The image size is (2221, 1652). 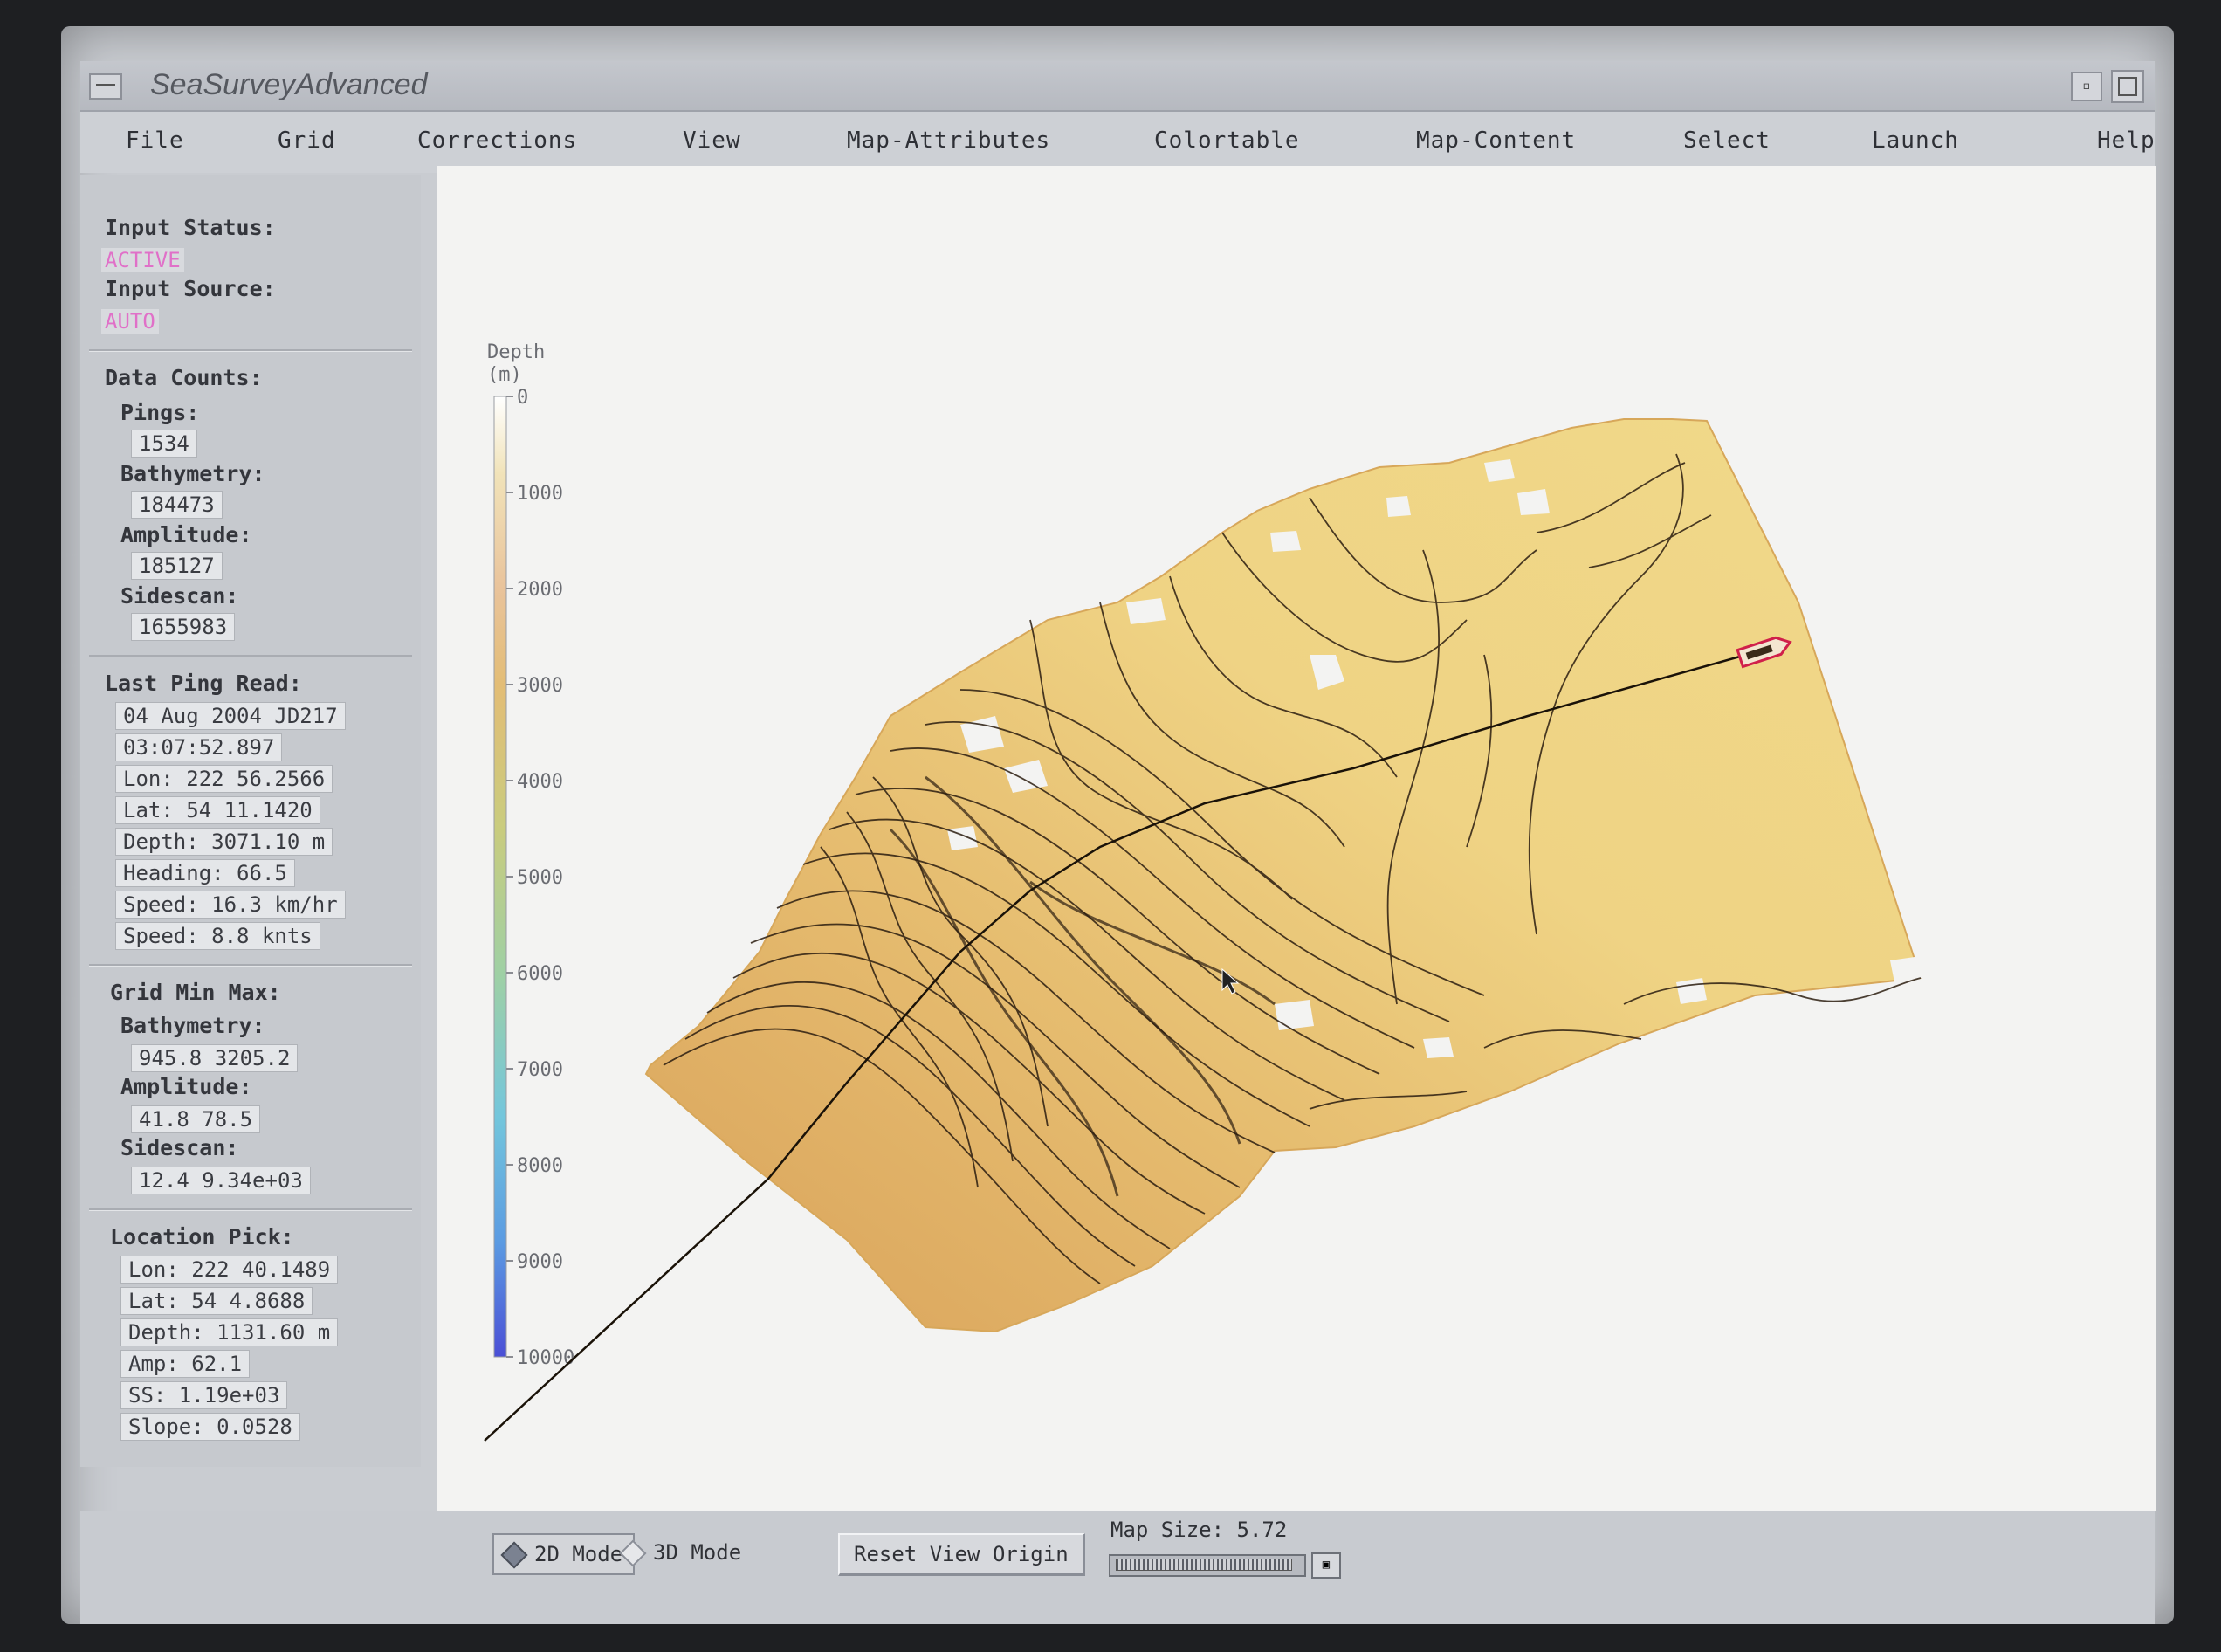 I want to click on last-ping-lon: Lon: 222 56.2566, so click(x=224, y=779).